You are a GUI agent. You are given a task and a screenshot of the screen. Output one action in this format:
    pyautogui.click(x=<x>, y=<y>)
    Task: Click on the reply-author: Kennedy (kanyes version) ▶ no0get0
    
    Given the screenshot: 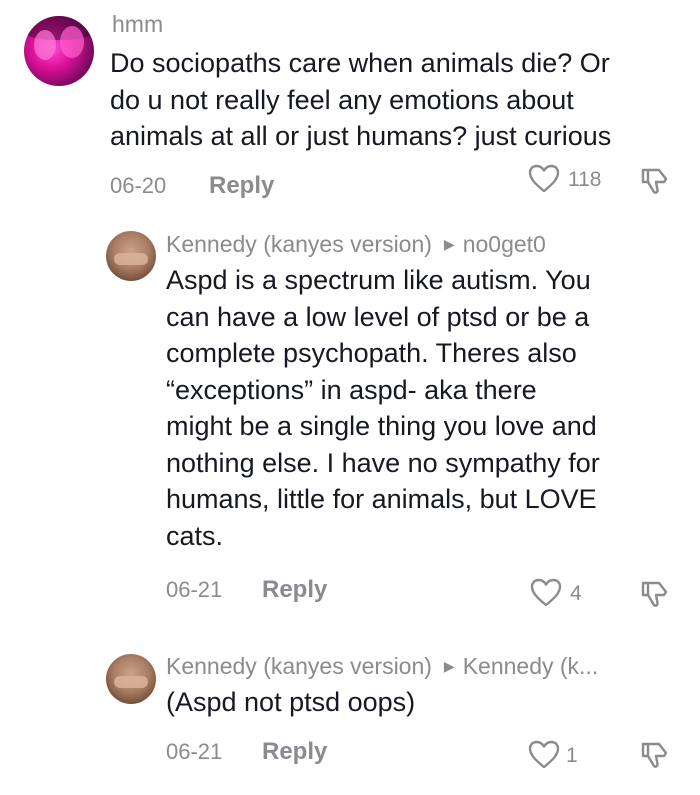 What is the action you would take?
    pyautogui.click(x=356, y=244)
    